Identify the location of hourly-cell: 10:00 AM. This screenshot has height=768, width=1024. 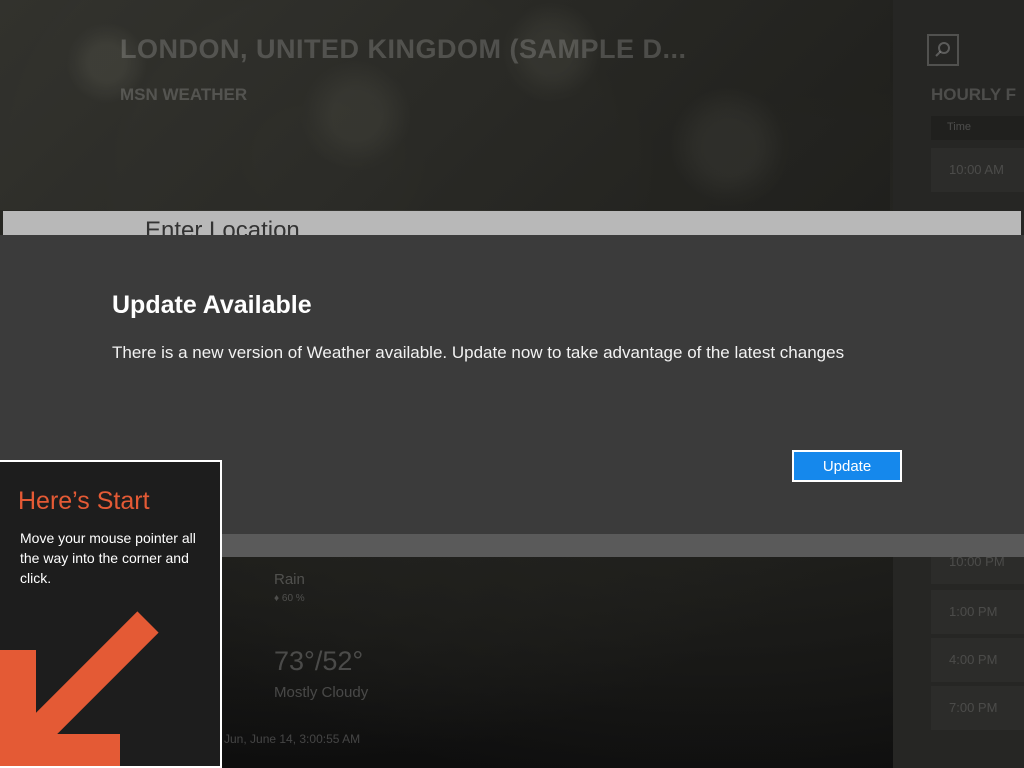
(977, 170).